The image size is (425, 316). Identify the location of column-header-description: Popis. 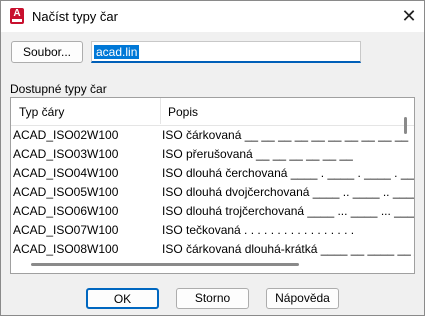
(183, 112).